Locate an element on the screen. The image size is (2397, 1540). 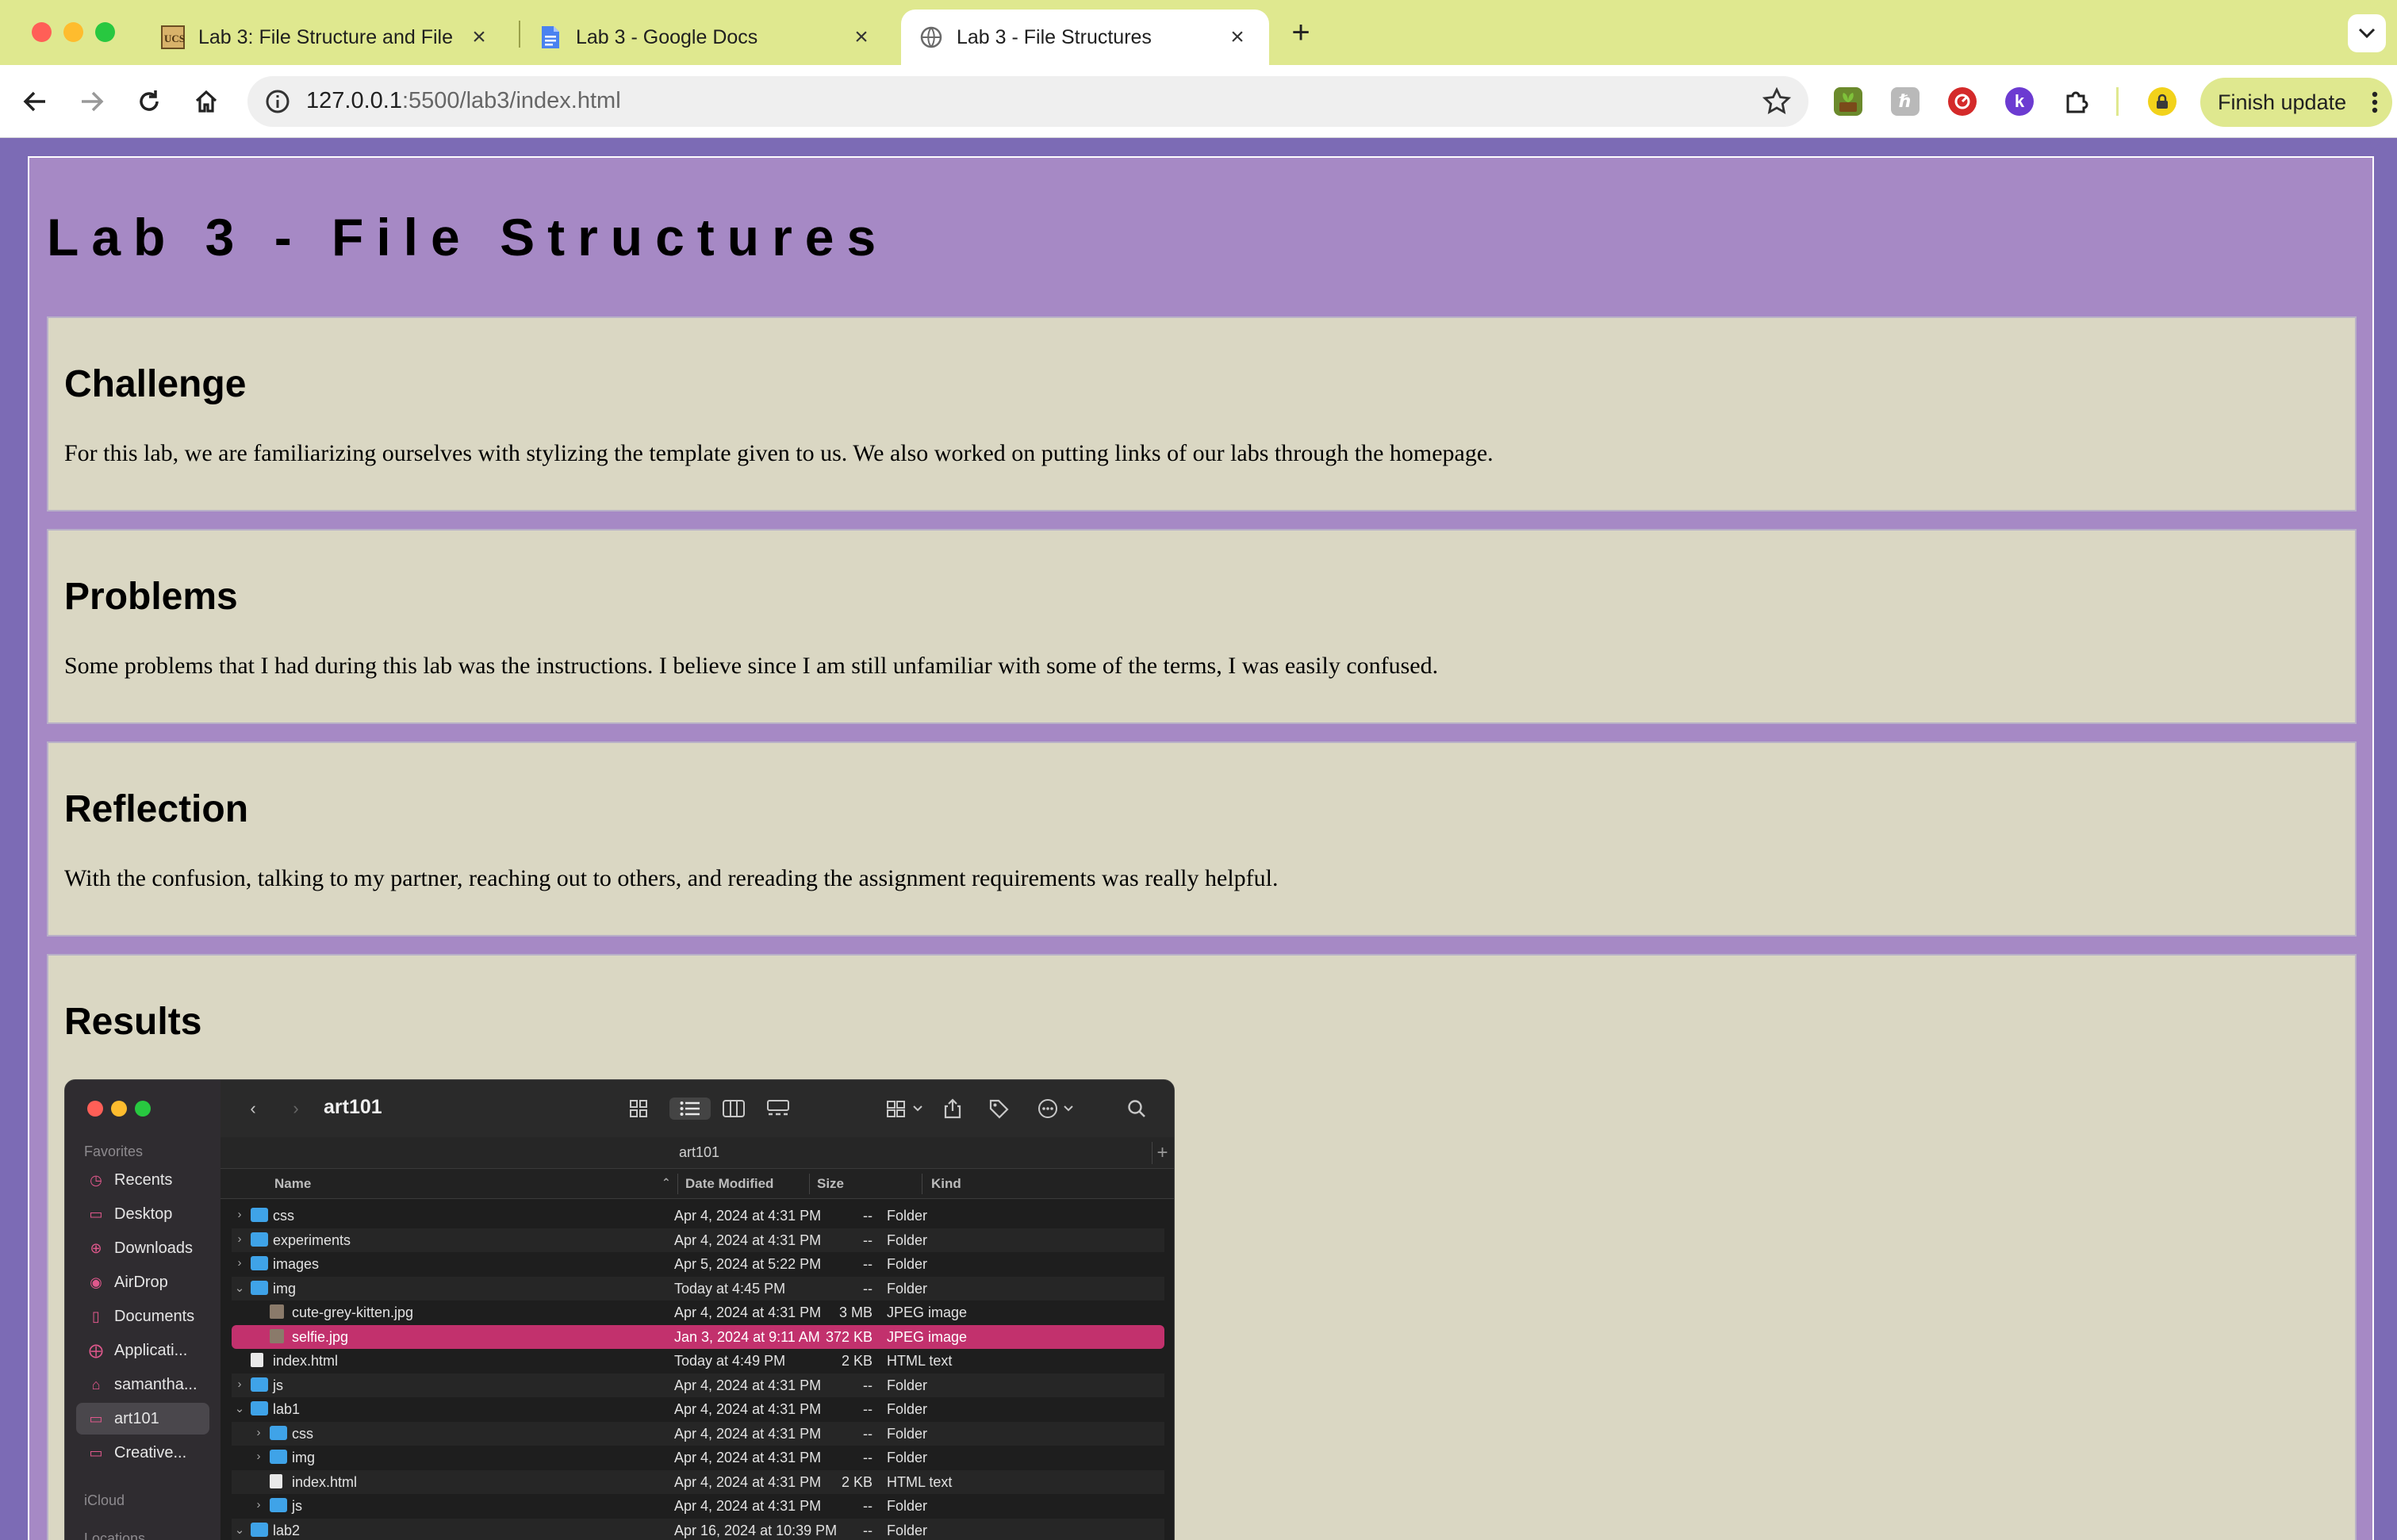
file-row: ⌄ img Today at 4:45 PM -- Folder is located at coordinates (698, 1288).